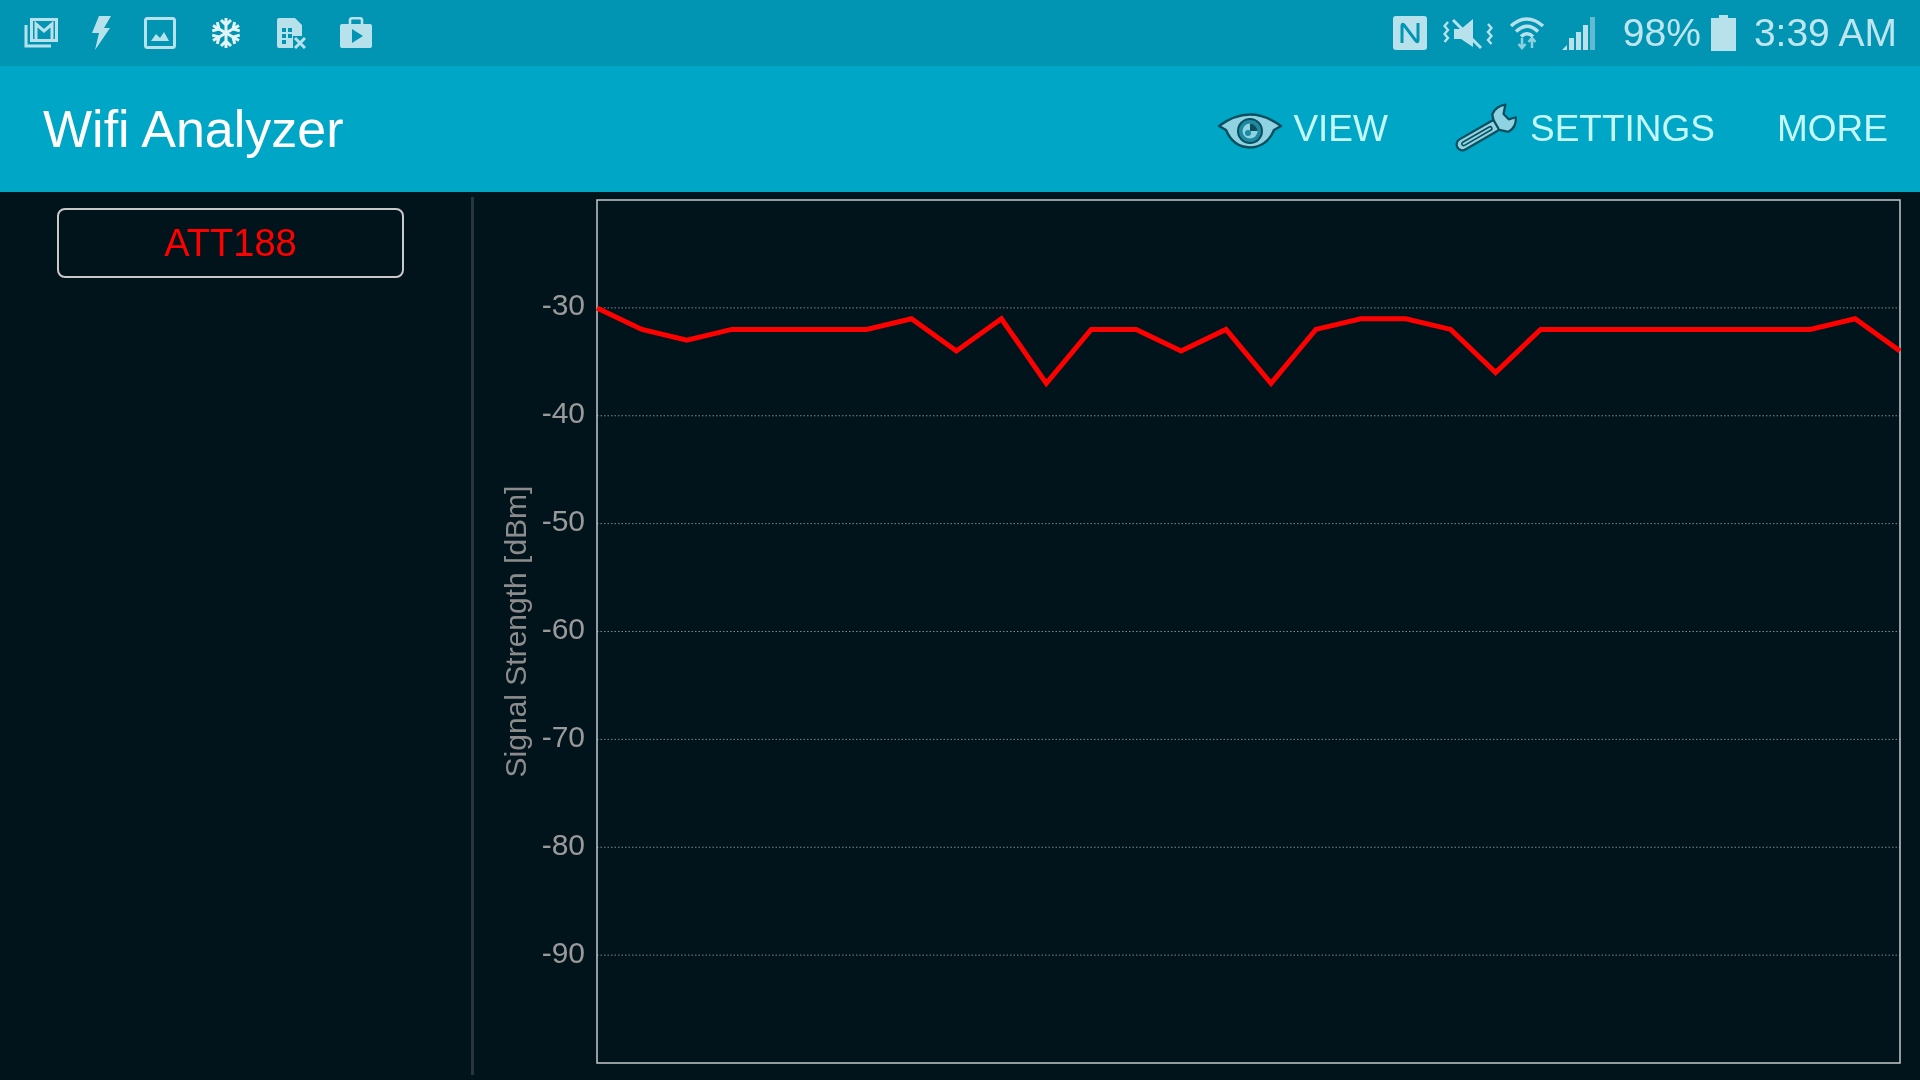 The width and height of the screenshot is (1920, 1080). What do you see at coordinates (291, 33) in the screenshot?
I see `sim-card-x-icon` at bounding box center [291, 33].